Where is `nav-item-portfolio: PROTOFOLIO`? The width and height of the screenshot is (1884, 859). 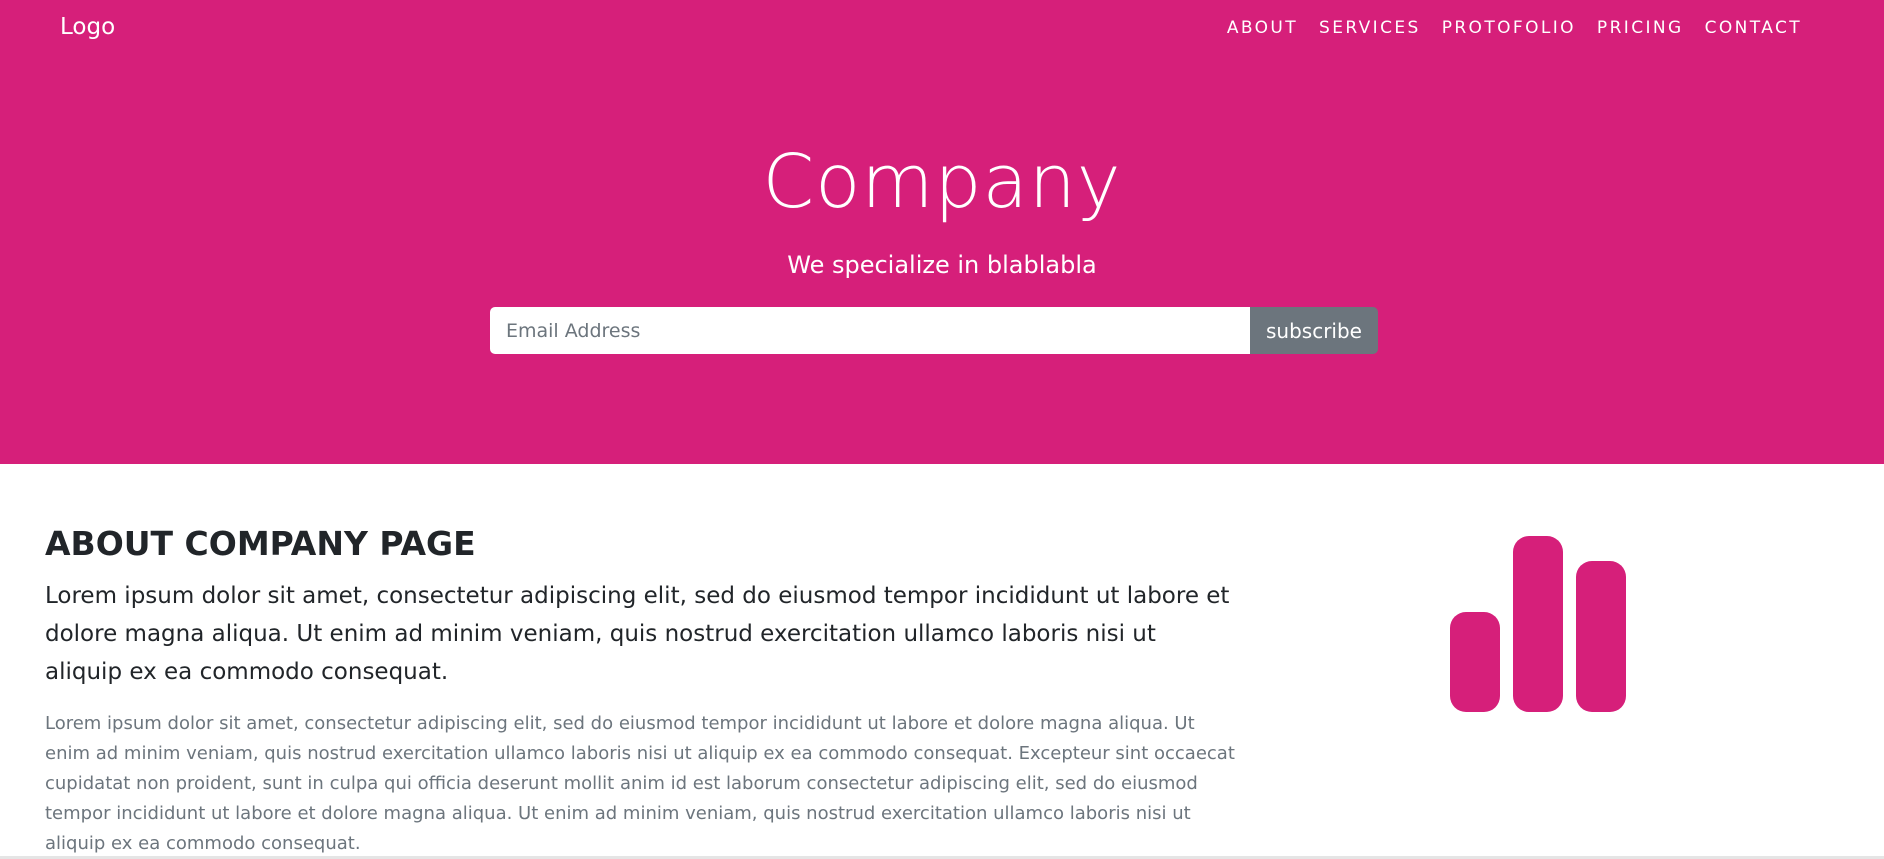 nav-item-portfolio: PROTOFOLIO is located at coordinates (1509, 28).